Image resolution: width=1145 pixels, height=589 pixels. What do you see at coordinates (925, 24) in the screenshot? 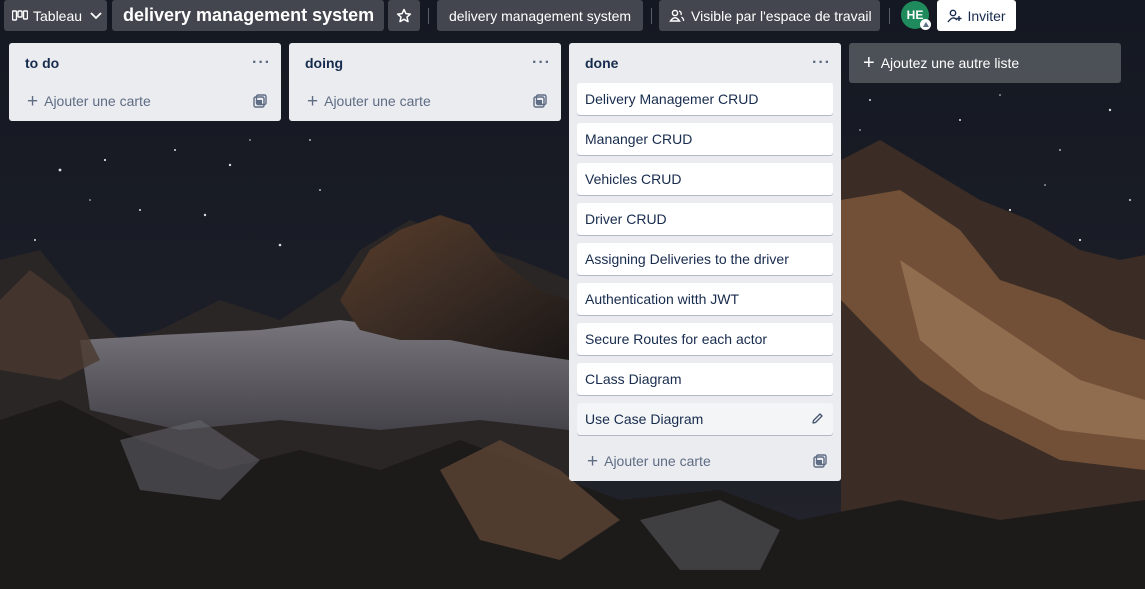
I see `admin-badge-icon` at bounding box center [925, 24].